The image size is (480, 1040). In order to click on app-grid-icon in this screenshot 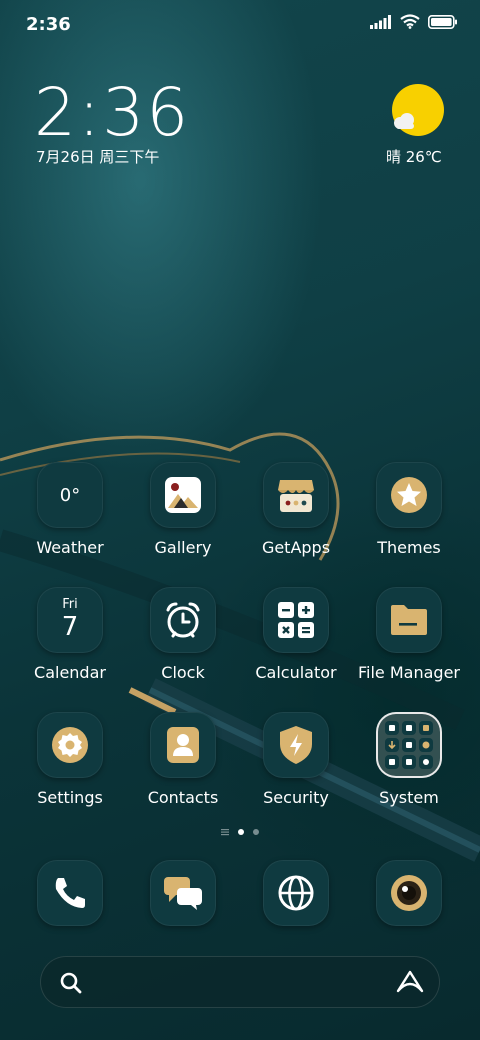, I will do `click(409, 745)`.